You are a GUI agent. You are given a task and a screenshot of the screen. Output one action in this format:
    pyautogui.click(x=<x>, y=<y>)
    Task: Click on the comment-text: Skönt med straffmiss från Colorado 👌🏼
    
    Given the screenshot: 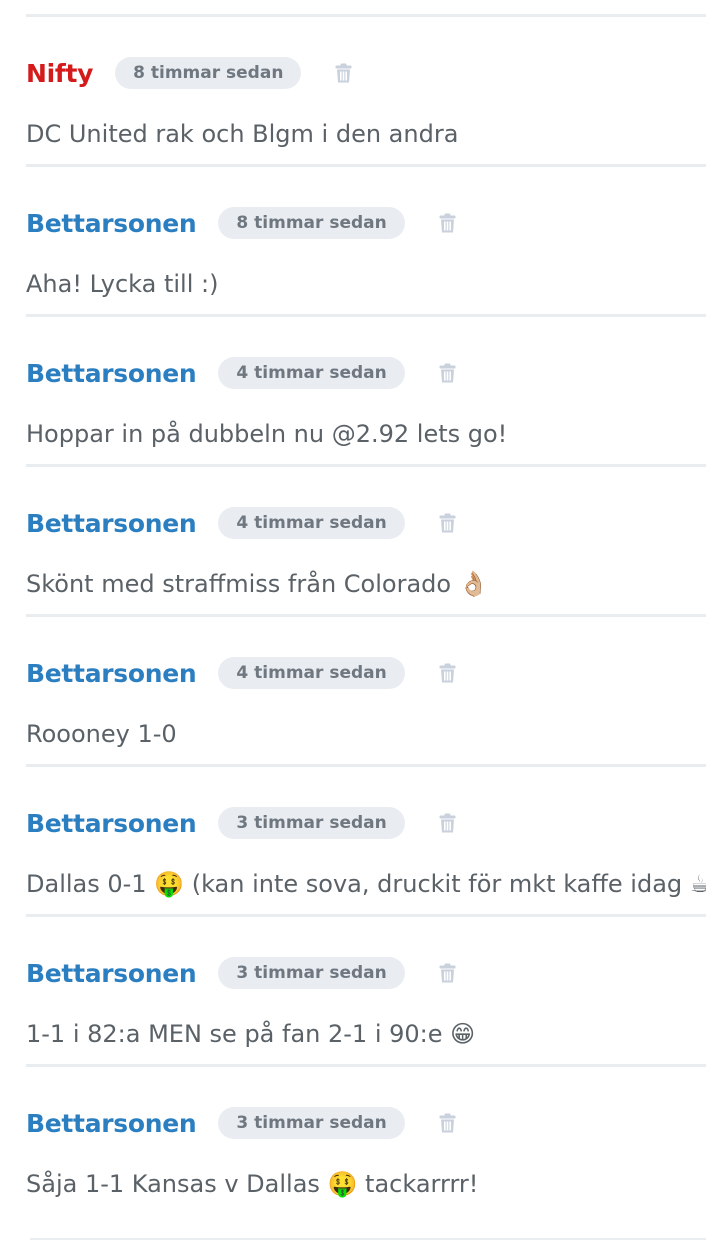 What is the action you would take?
    pyautogui.click(x=257, y=584)
    